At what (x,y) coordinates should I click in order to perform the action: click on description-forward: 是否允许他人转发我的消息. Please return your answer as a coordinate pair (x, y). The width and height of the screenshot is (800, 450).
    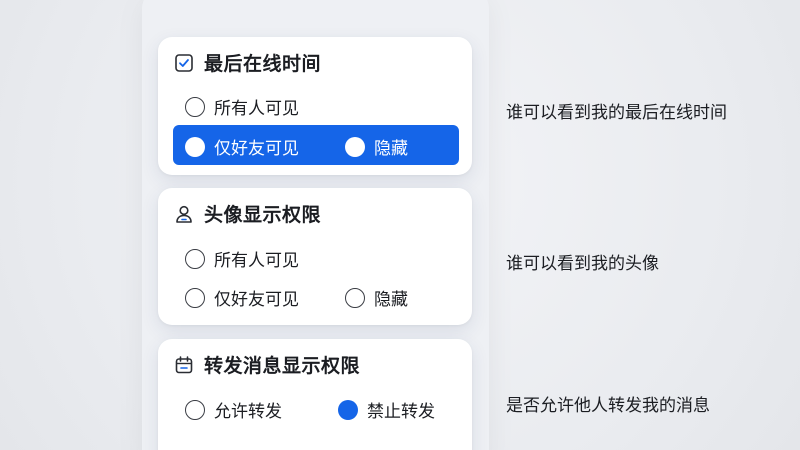
    Looking at the image, I should click on (608, 406).